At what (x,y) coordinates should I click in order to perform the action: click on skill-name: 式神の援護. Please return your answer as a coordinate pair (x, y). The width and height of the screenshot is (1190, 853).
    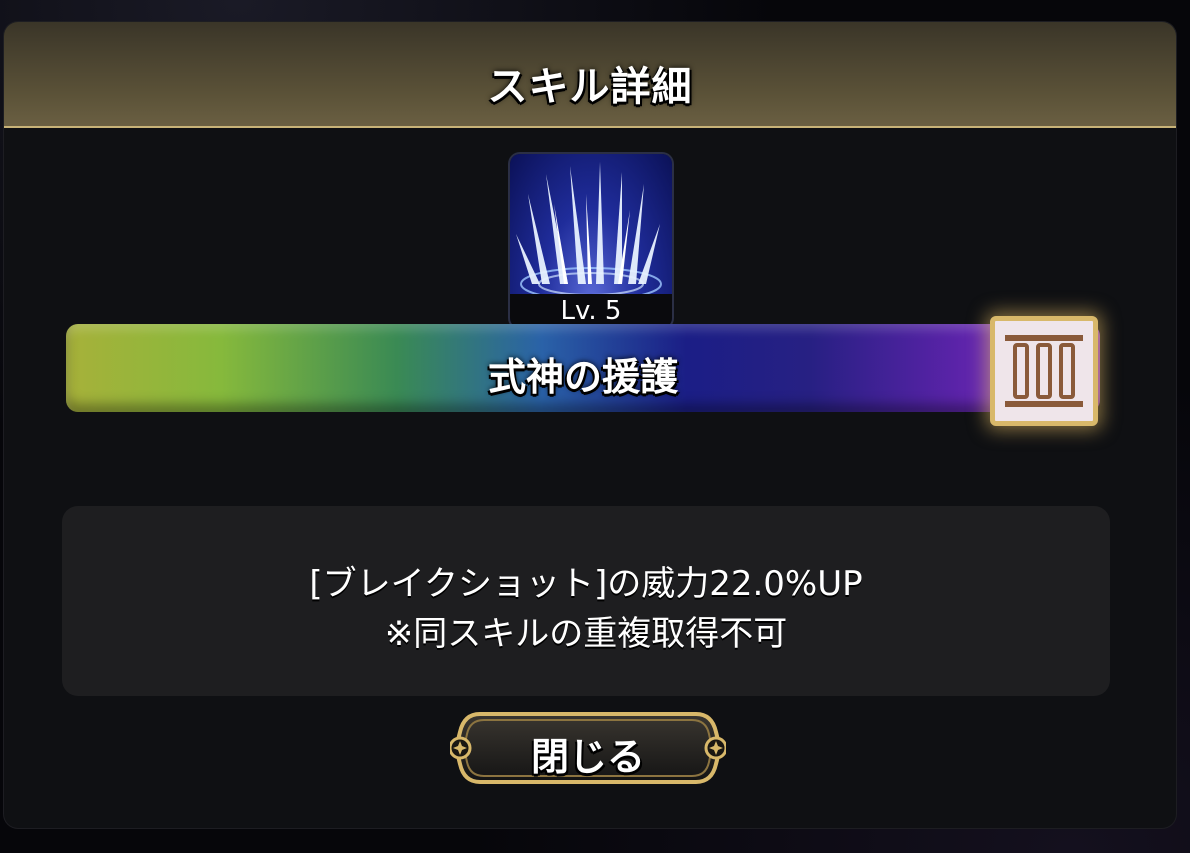
    Looking at the image, I should click on (582, 377).